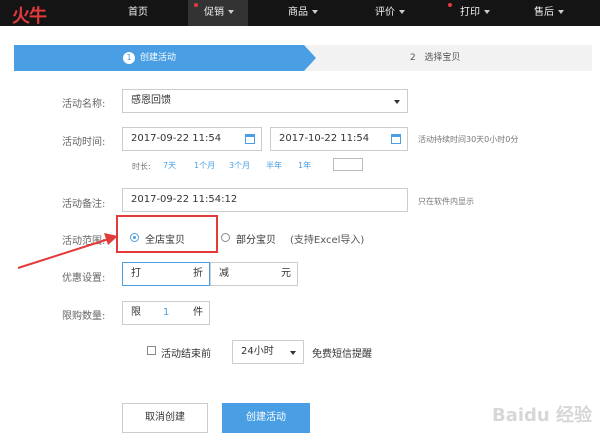  I want to click on discount-input: 打 折, so click(166, 274).